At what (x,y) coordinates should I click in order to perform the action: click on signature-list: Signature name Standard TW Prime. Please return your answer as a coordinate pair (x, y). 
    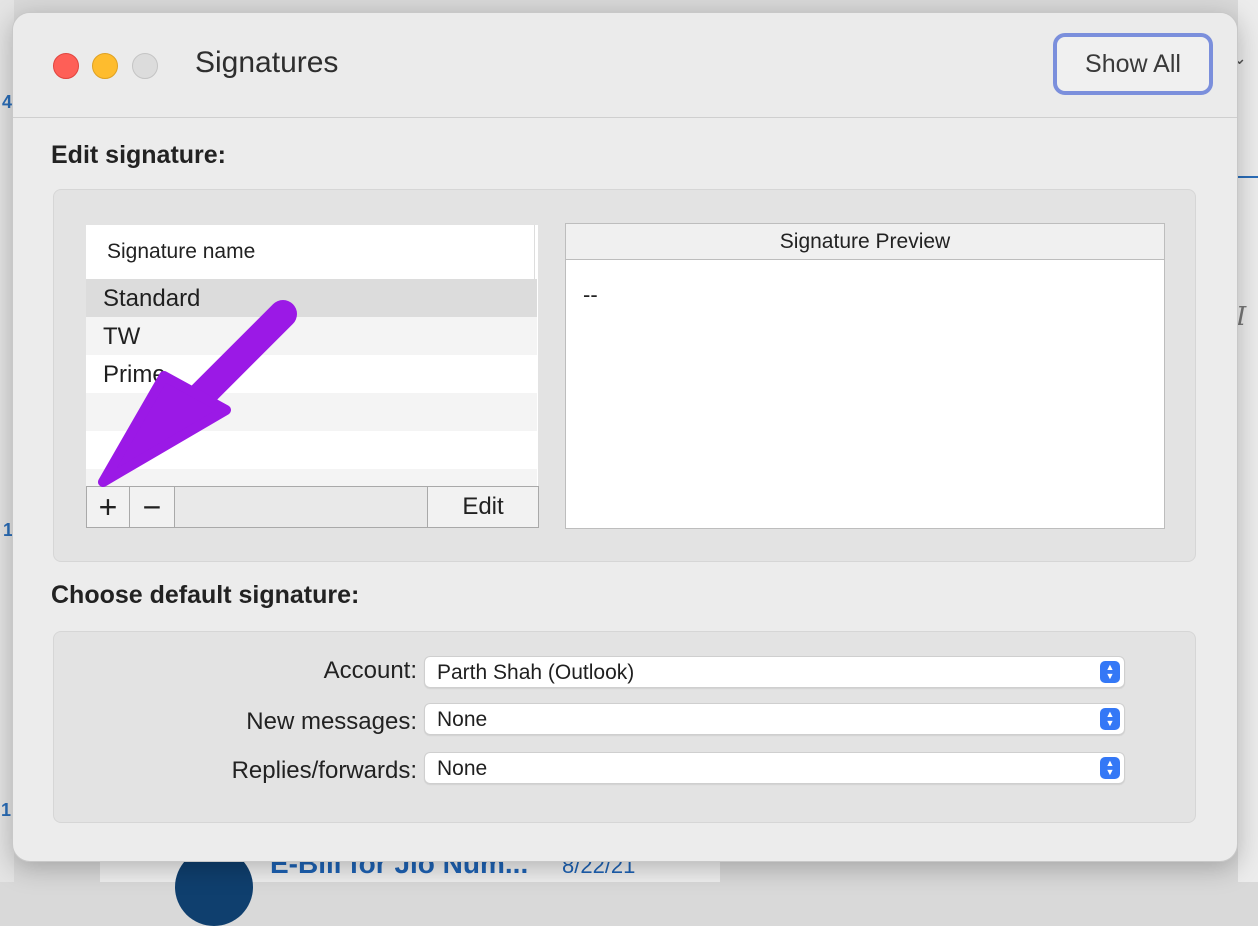
    Looking at the image, I should click on (312, 356).